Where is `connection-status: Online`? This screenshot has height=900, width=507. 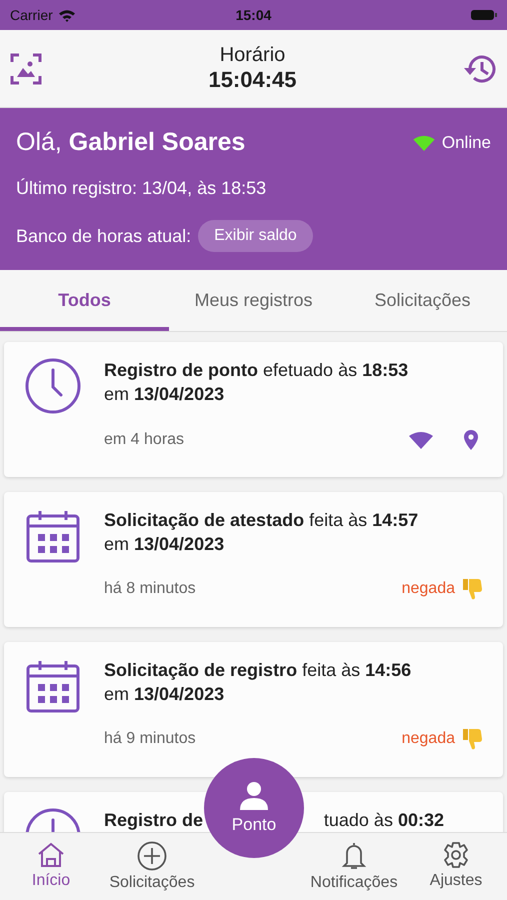 connection-status: Online is located at coordinates (466, 142).